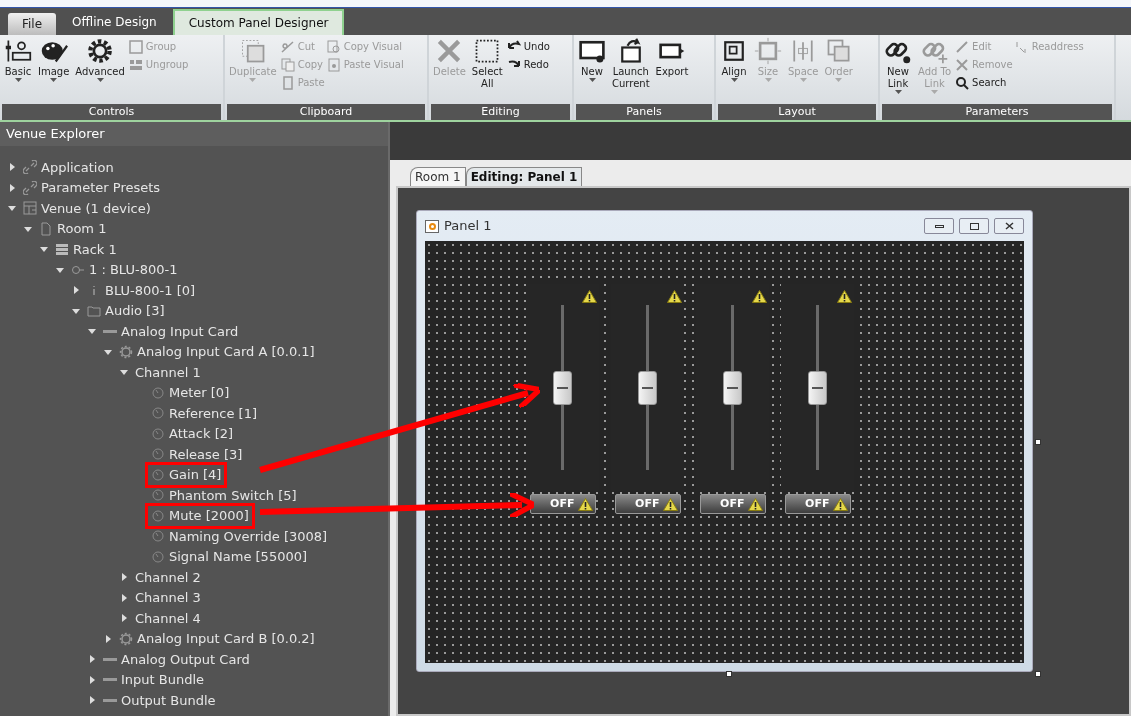 The image size is (1131, 716). What do you see at coordinates (159, 700) in the screenshot?
I see `tree-item: Output Bundle` at bounding box center [159, 700].